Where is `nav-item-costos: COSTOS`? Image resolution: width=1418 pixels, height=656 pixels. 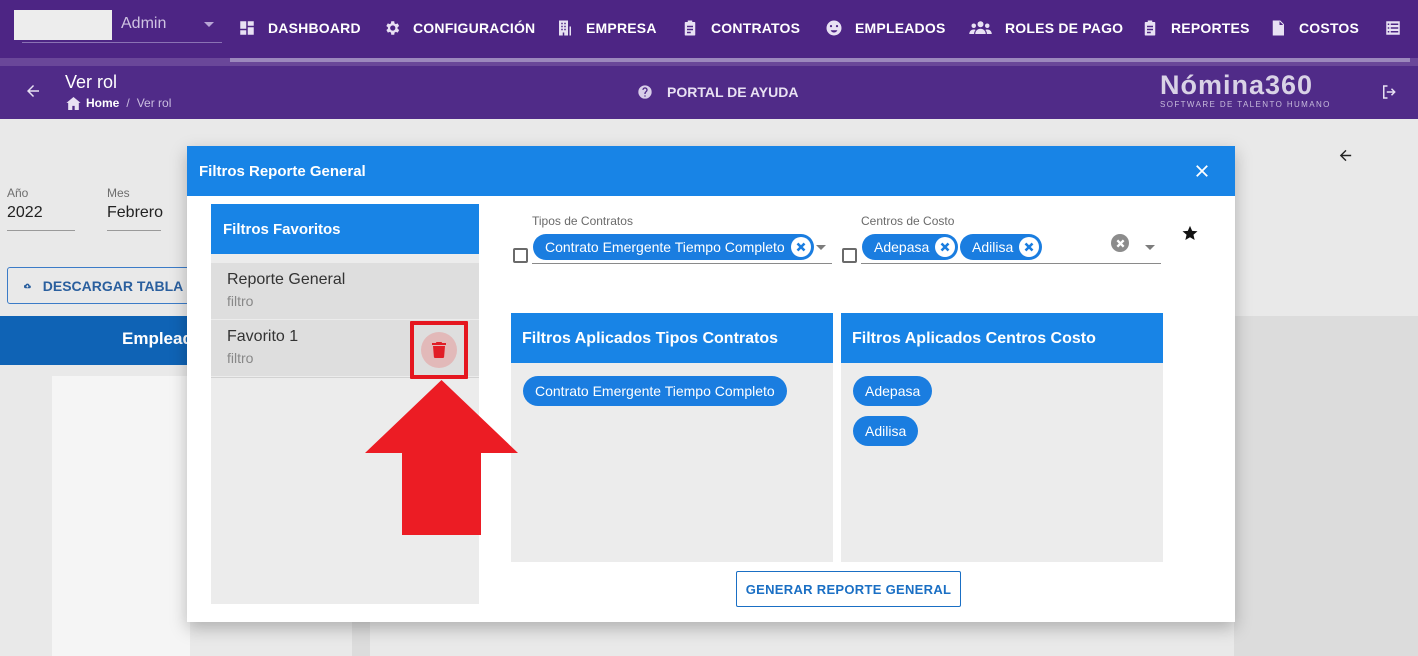 nav-item-costos: COSTOS is located at coordinates (1314, 28).